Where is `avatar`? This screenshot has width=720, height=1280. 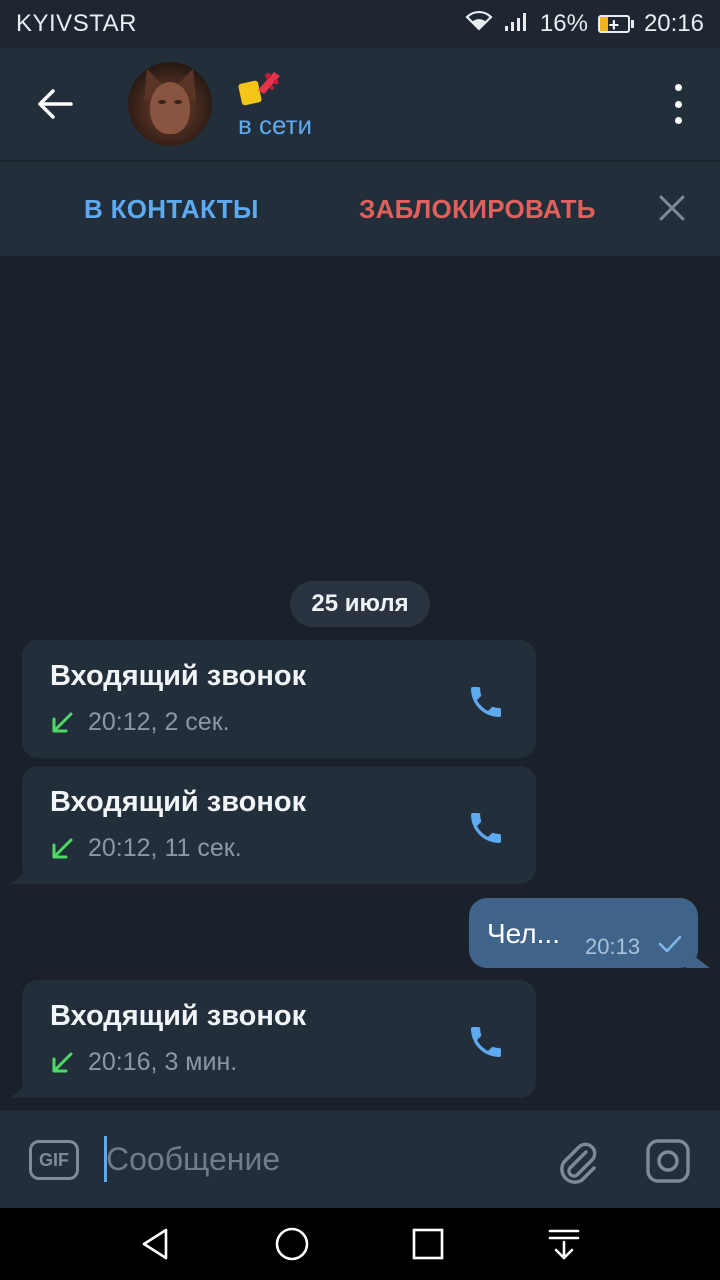 avatar is located at coordinates (170, 104).